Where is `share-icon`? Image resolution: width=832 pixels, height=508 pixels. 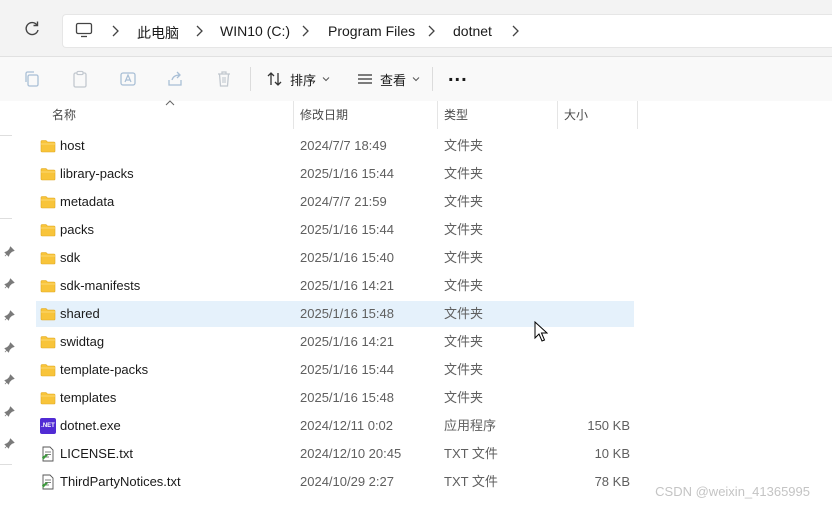
share-icon is located at coordinates (176, 79).